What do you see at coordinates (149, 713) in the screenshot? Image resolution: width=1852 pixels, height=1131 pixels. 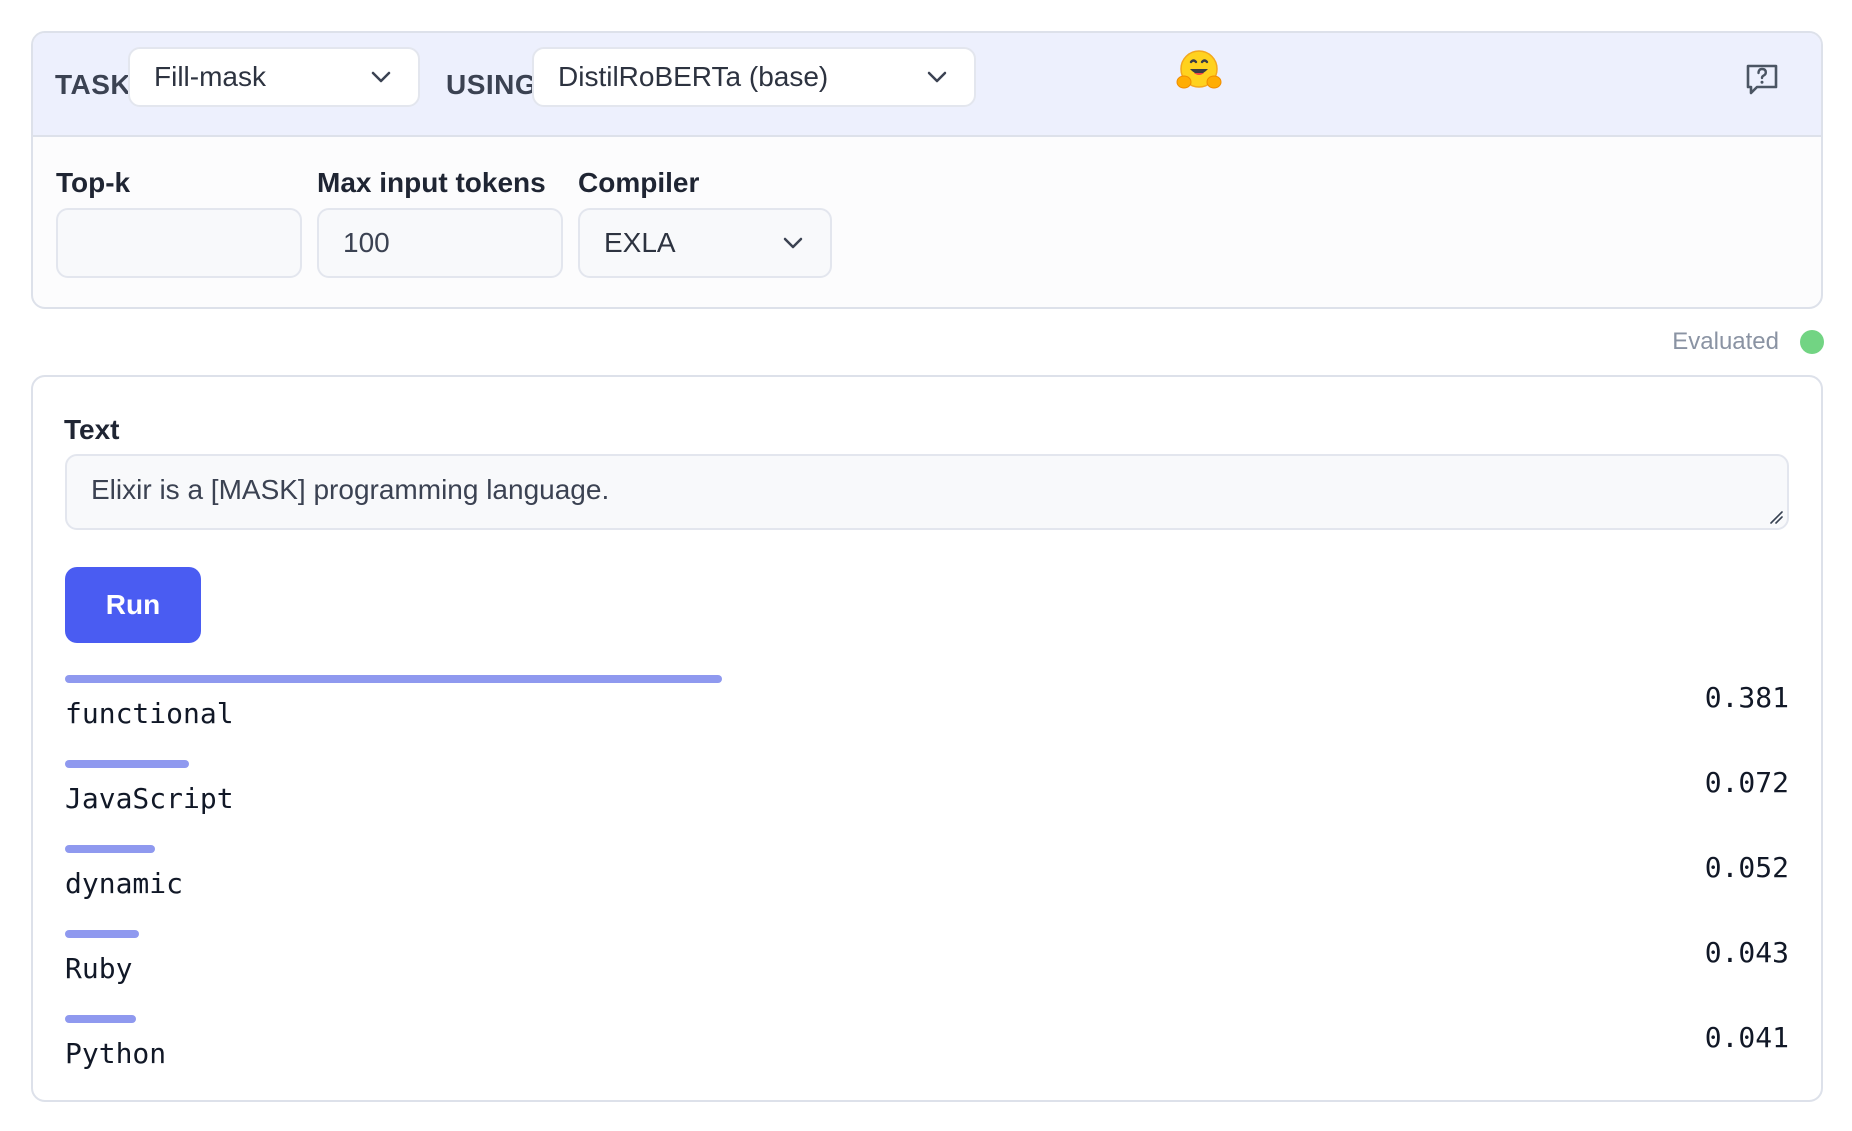 I see `result-label: functional` at bounding box center [149, 713].